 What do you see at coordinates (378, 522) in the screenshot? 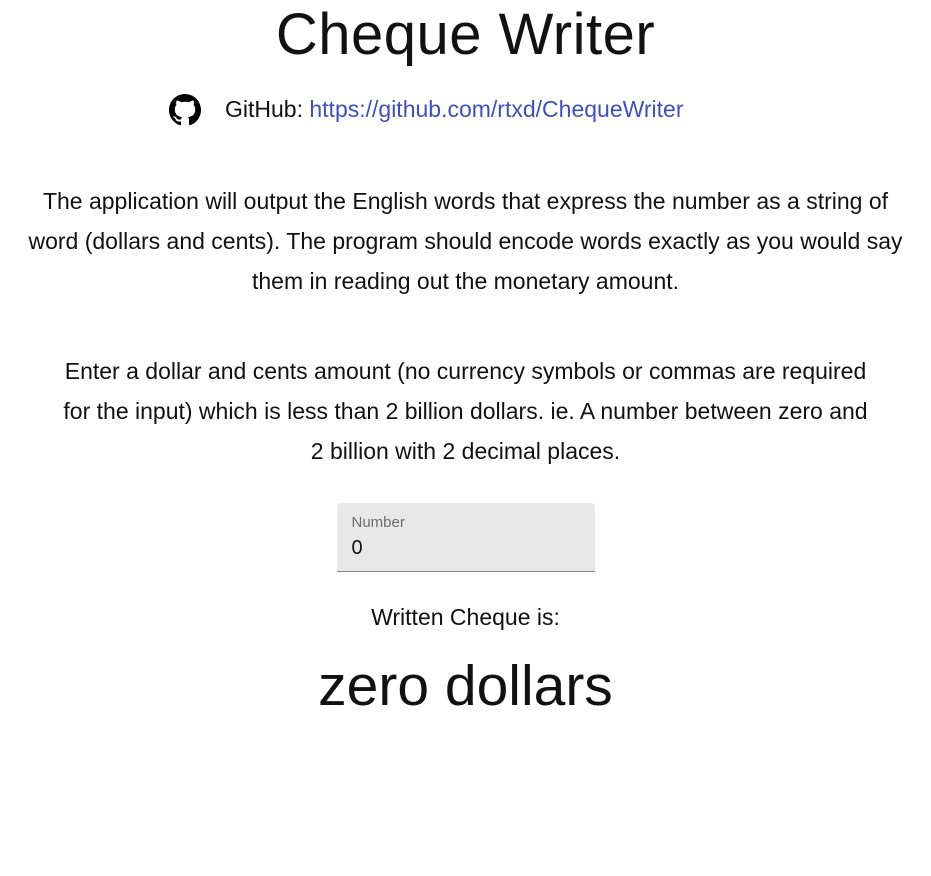
I see `number-field-label: Number` at bounding box center [378, 522].